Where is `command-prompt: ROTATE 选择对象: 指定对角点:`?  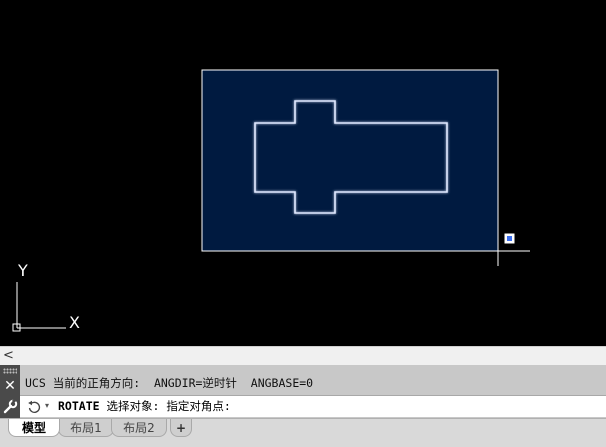
command-prompt: ROTATE 选择对象: 指定对角点: is located at coordinates (144, 406).